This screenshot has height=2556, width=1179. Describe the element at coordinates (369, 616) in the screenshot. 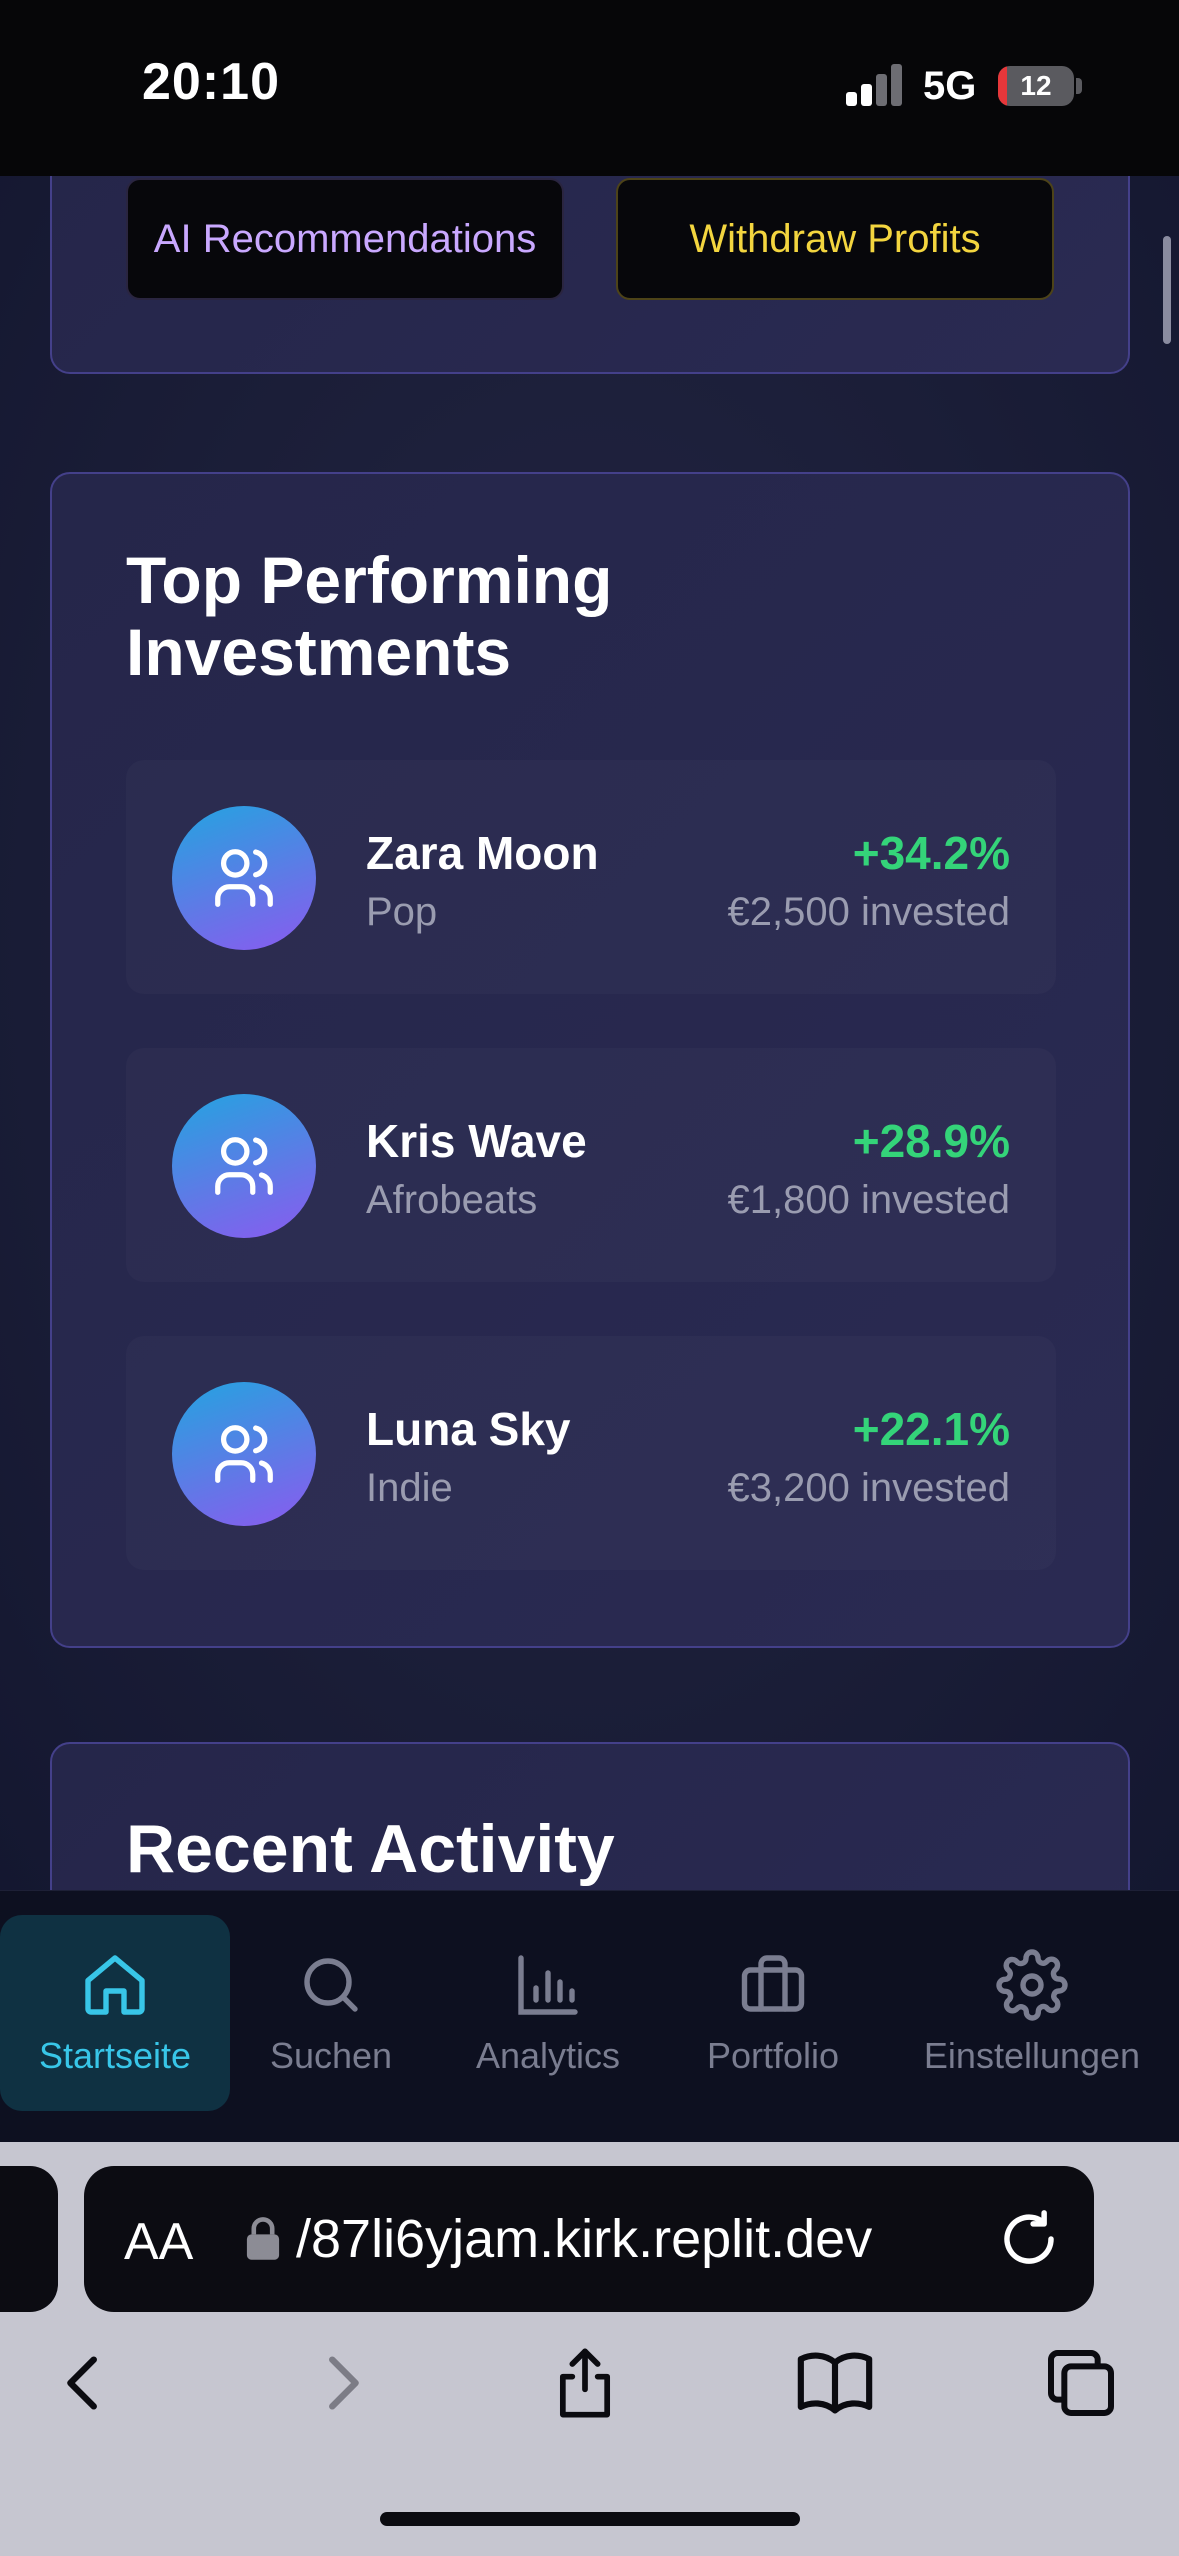

I see `section-title: Top Performing Investments` at that location.